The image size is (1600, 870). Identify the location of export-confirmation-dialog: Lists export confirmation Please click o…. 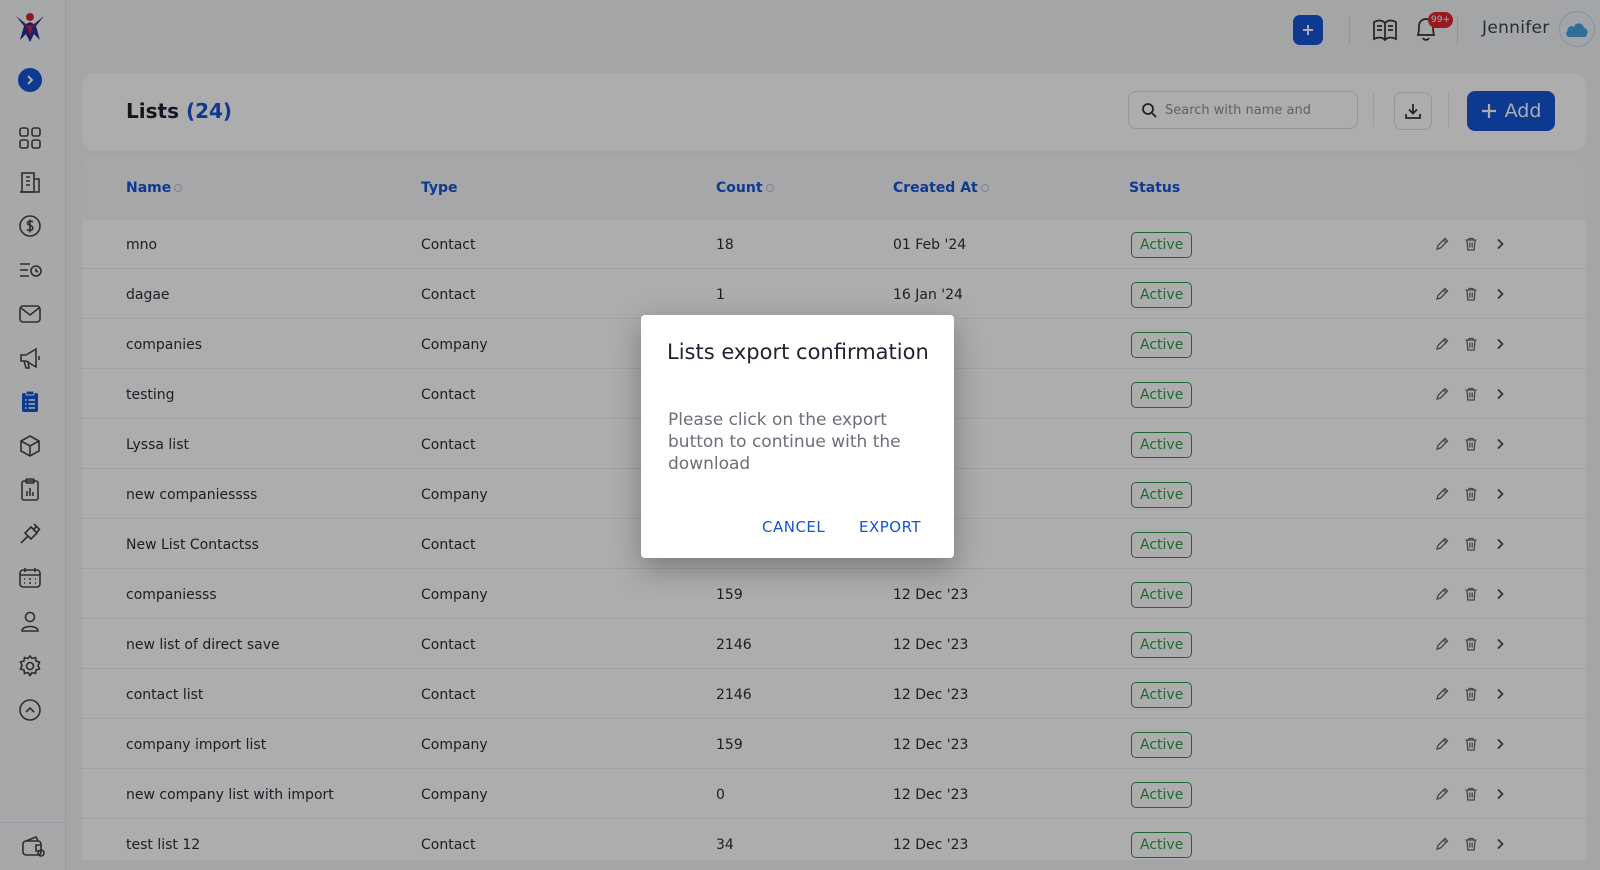
(797, 436).